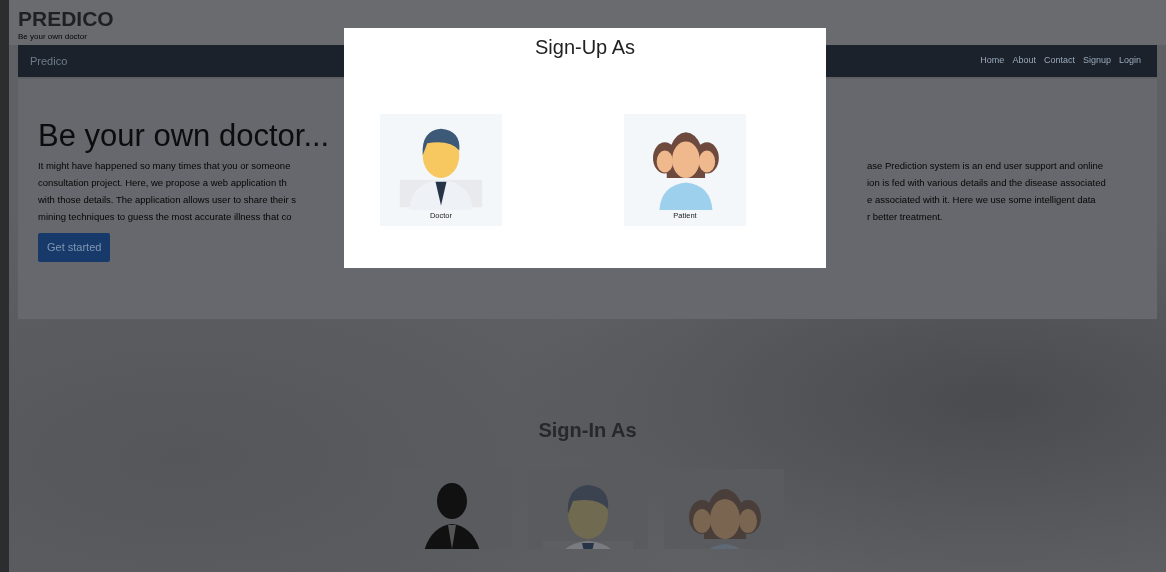  I want to click on nav-link: About, so click(1024, 61).